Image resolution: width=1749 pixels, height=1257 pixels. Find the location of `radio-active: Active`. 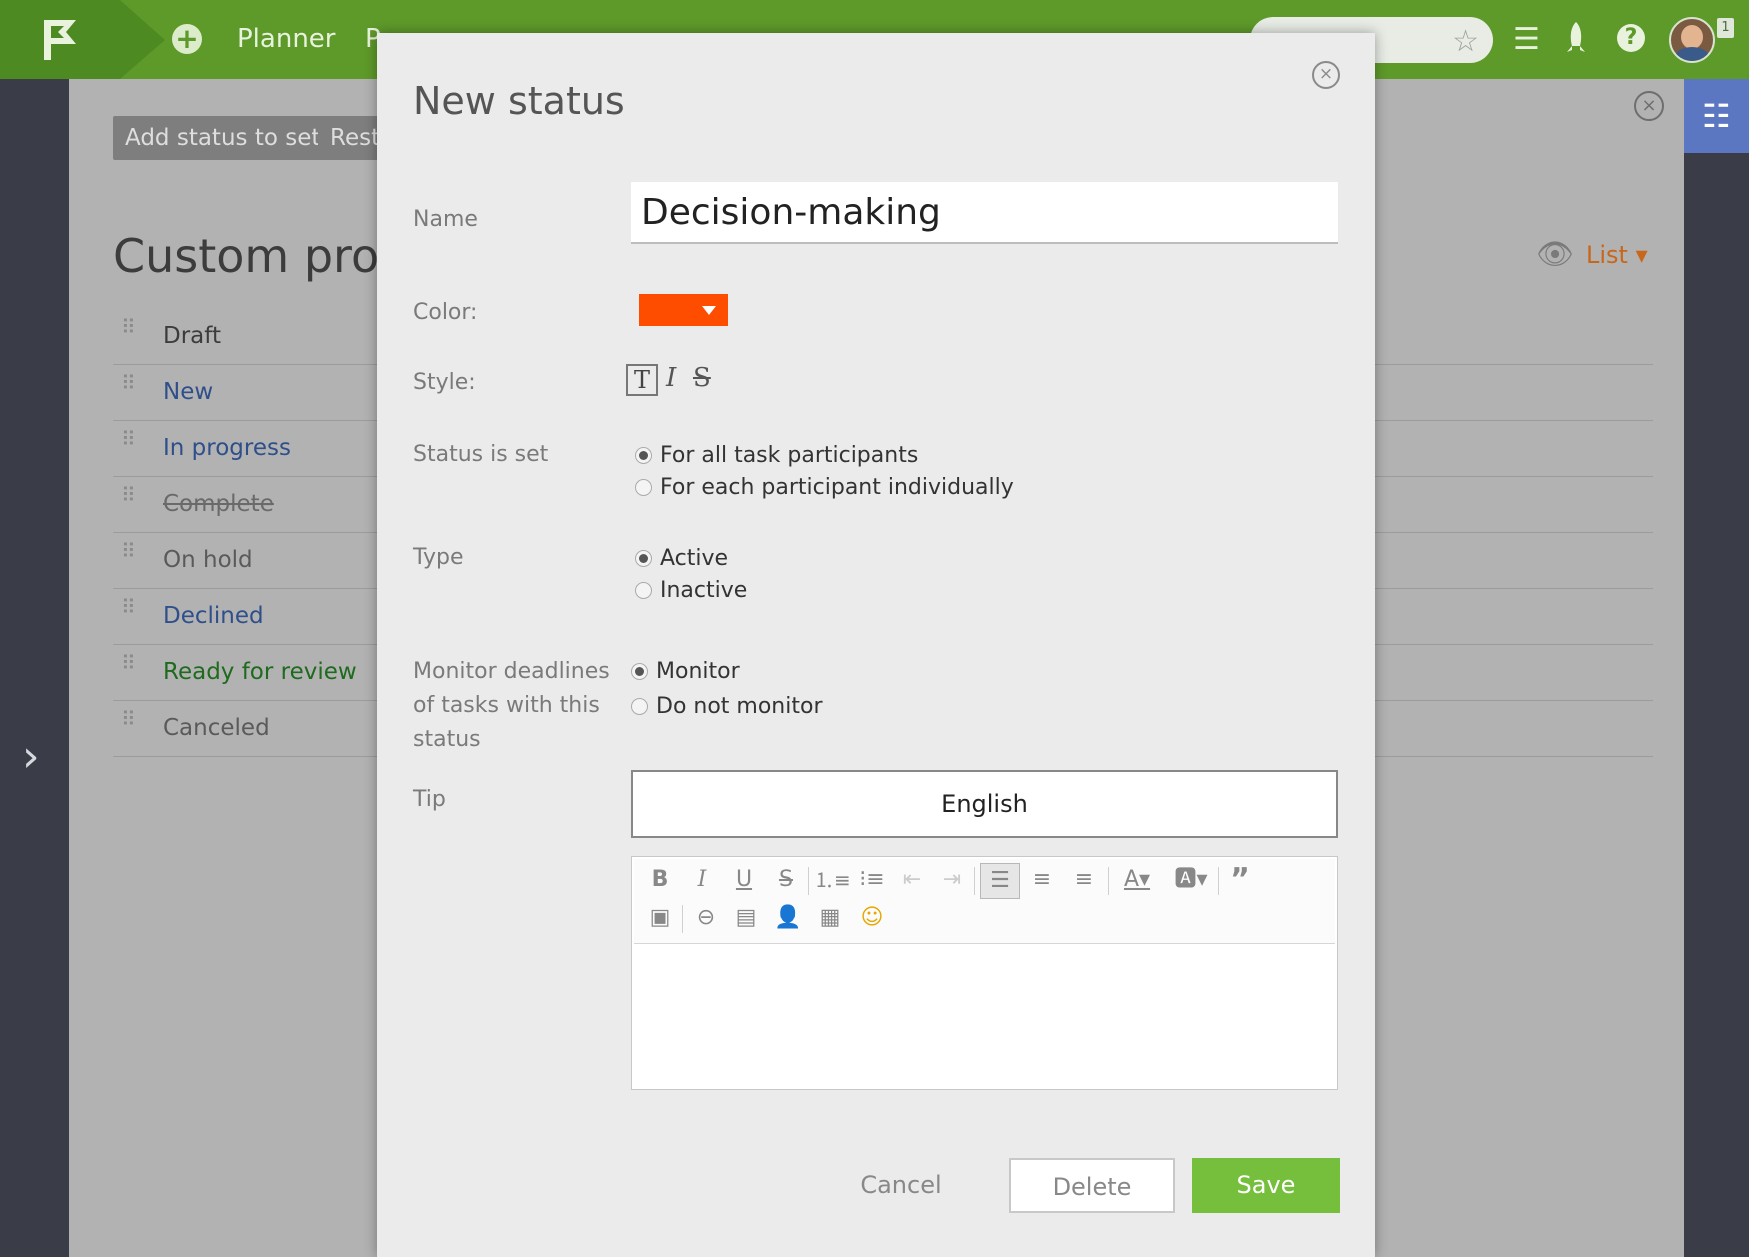

radio-active: Active is located at coordinates (681, 558).